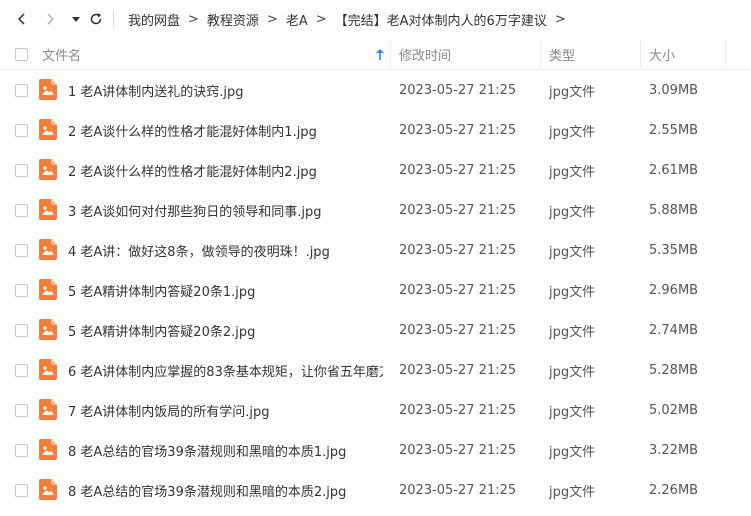 This screenshot has width=751, height=516. I want to click on refresh-icon, so click(96, 19).